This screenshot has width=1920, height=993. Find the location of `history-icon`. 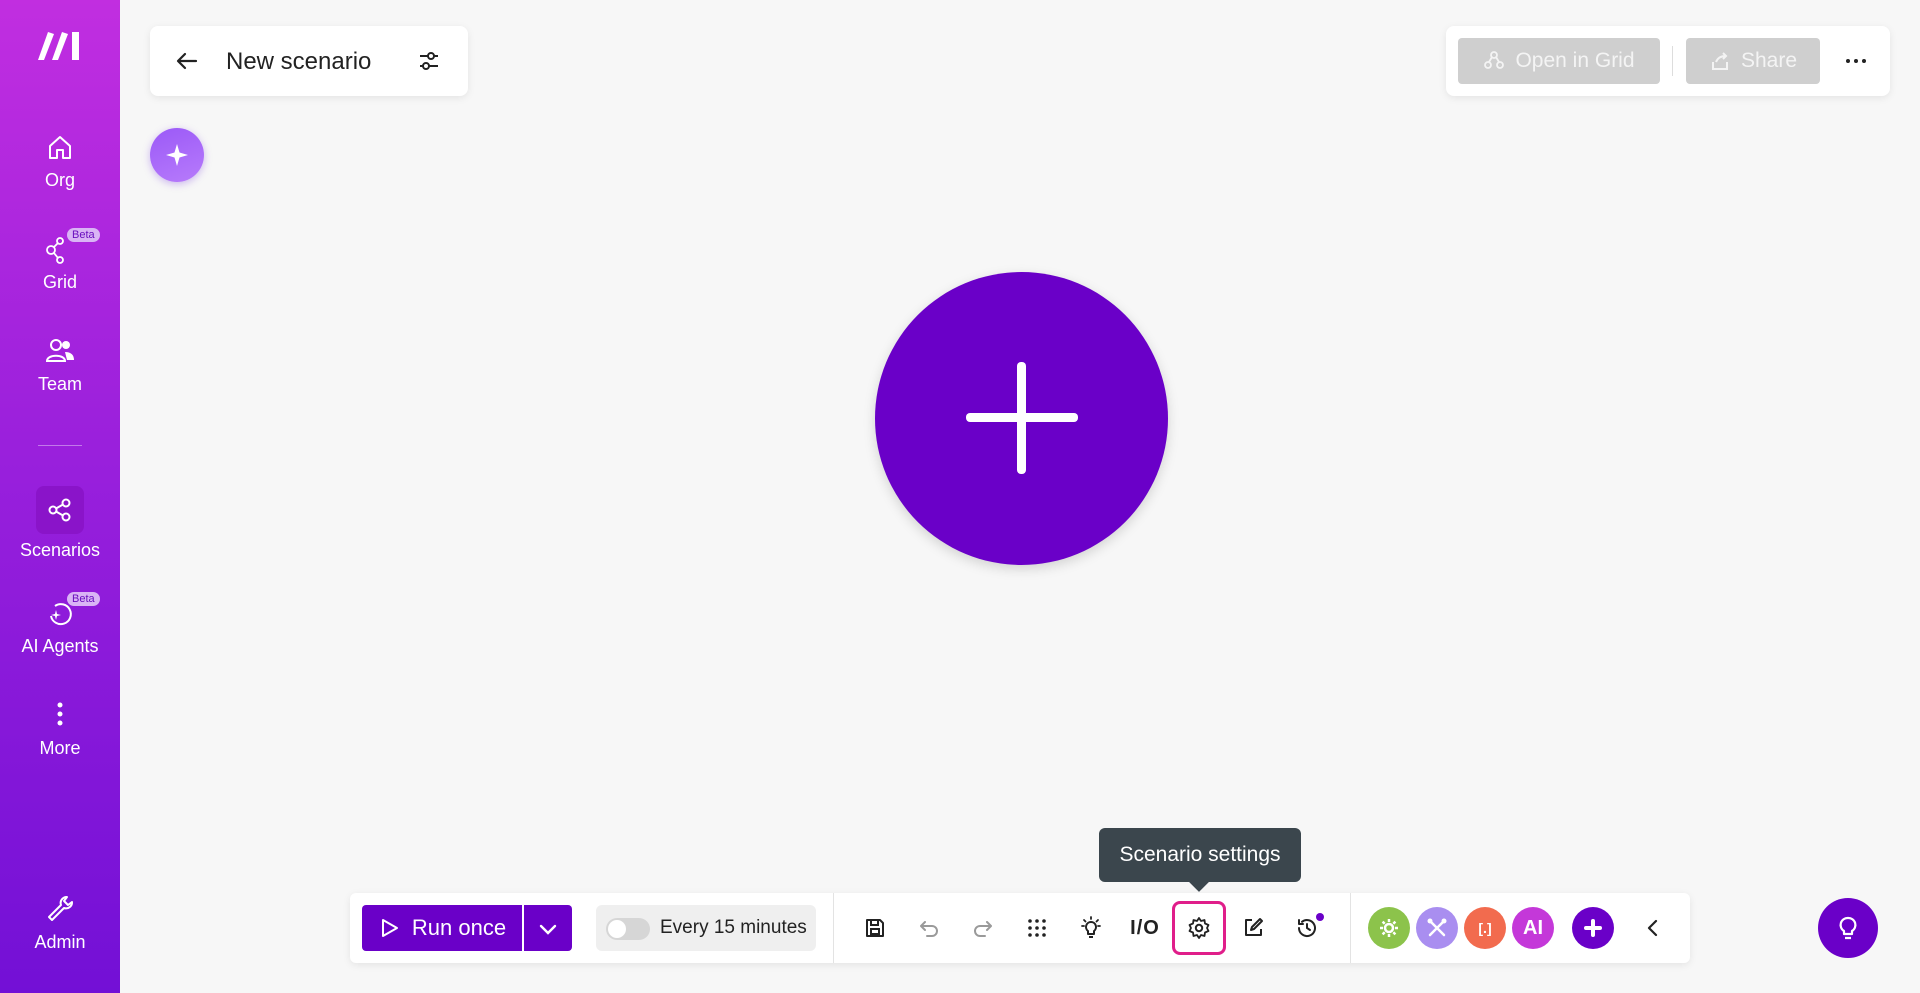

history-icon is located at coordinates (1306, 928).